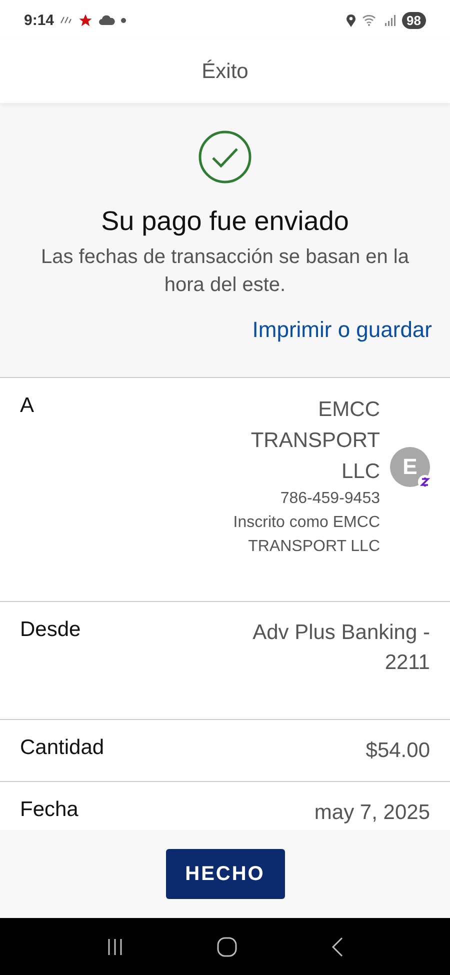  What do you see at coordinates (66, 20) in the screenshot?
I see `rain-icon` at bounding box center [66, 20].